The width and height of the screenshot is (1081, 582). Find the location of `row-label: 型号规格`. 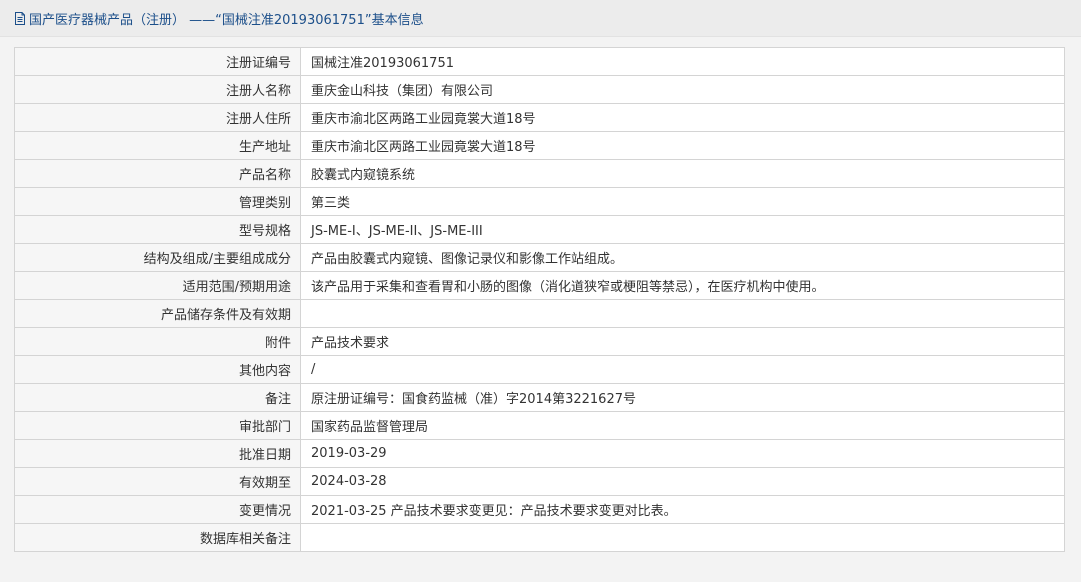

row-label: 型号规格 is located at coordinates (157, 229).